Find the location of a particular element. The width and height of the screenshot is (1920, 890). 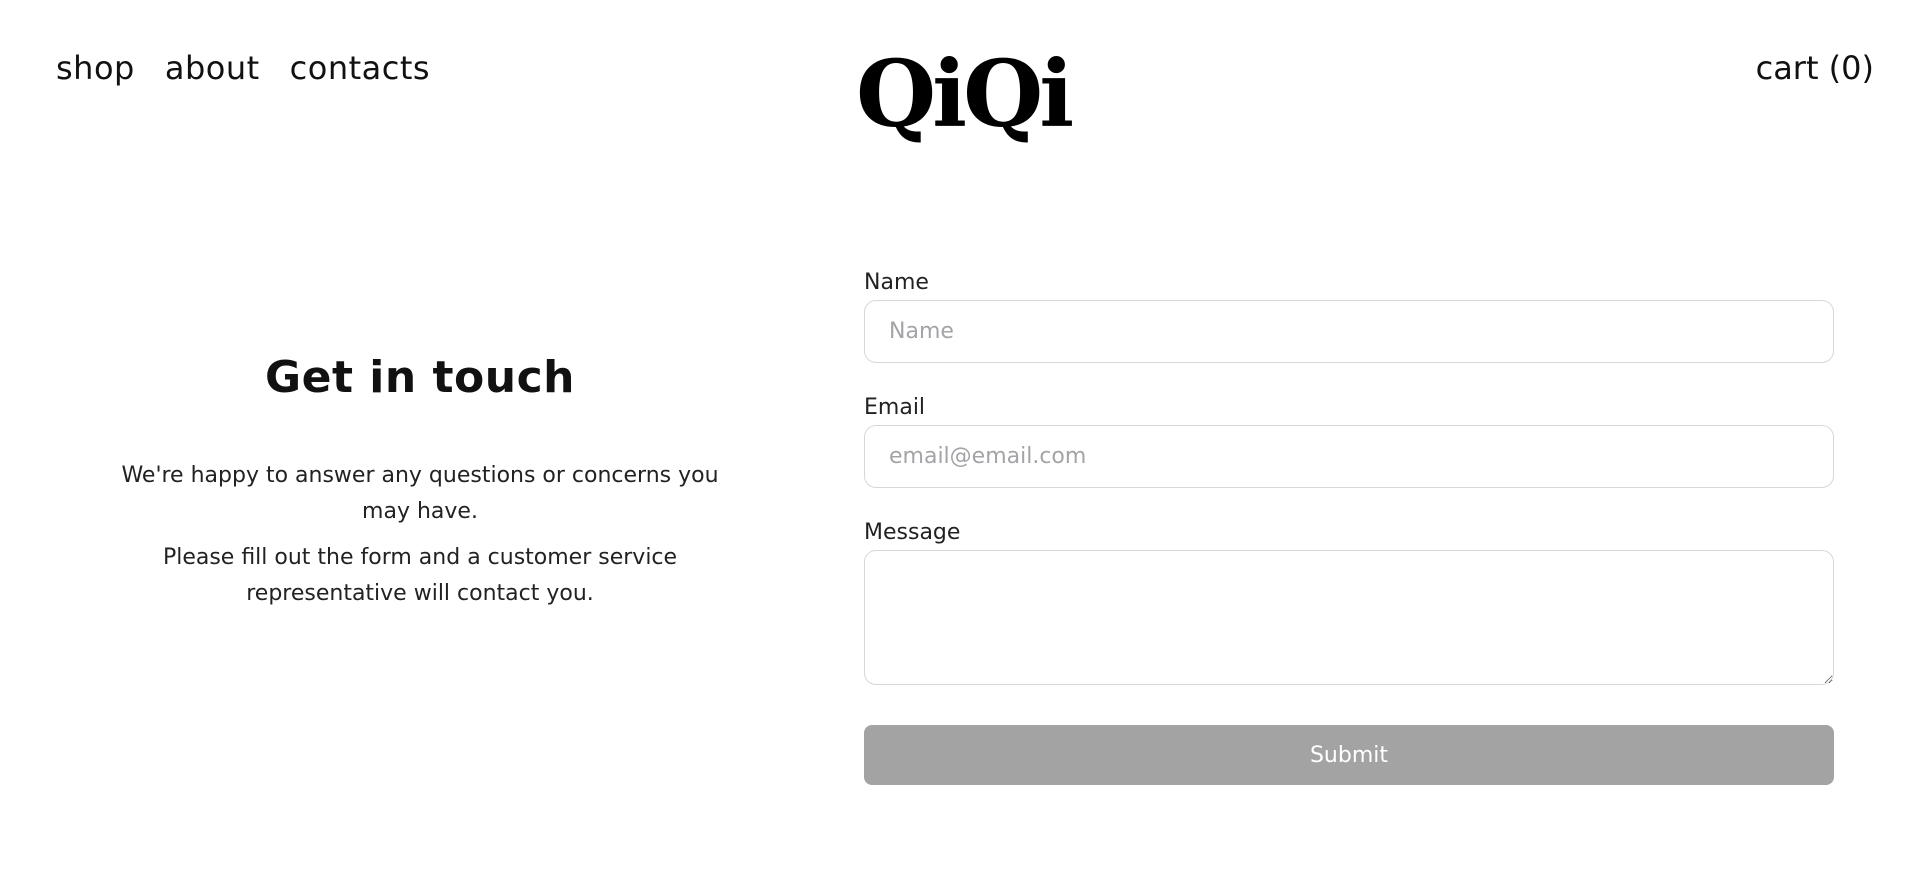

submit-button: Submit is located at coordinates (1349, 755).